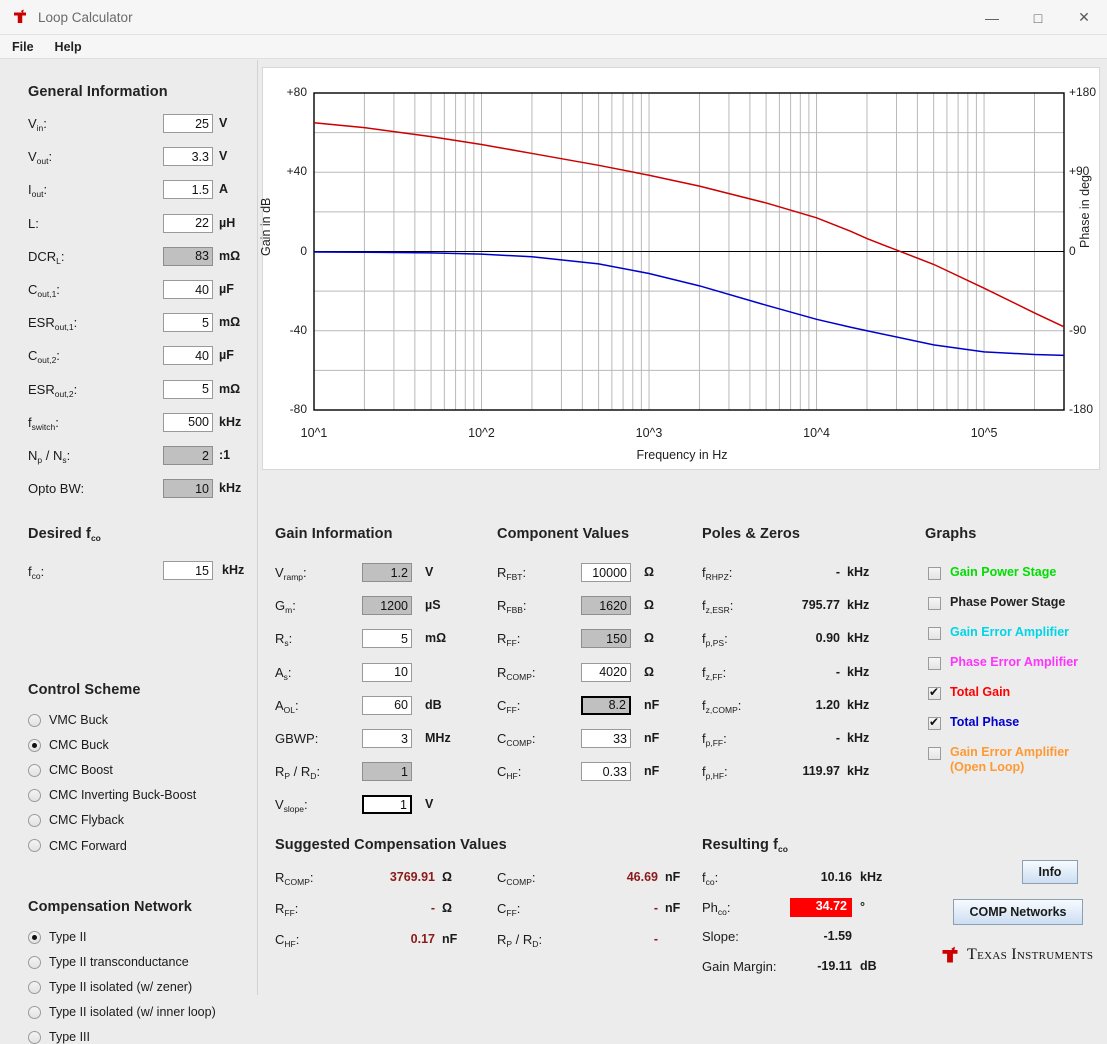 The image size is (1107, 1044). I want to click on gain-v-slope-unit: V, so click(429, 804).